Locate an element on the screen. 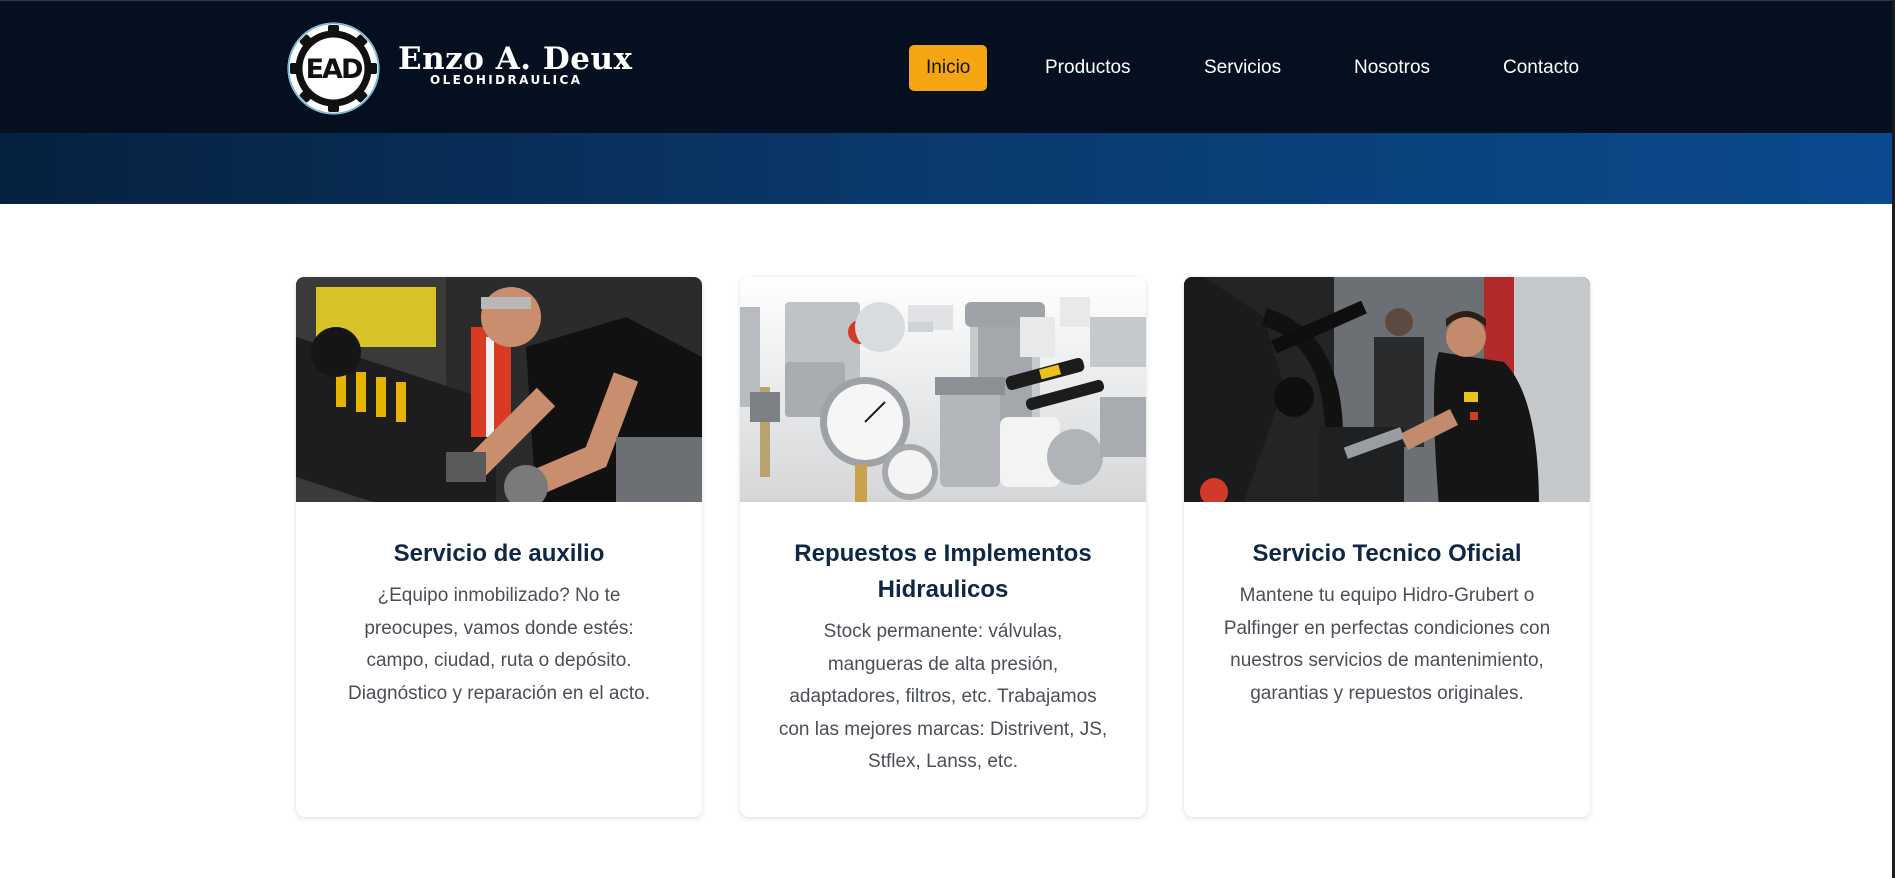 The height and width of the screenshot is (878, 1895). nav-item-nosotros: Nosotros is located at coordinates (1392, 68).